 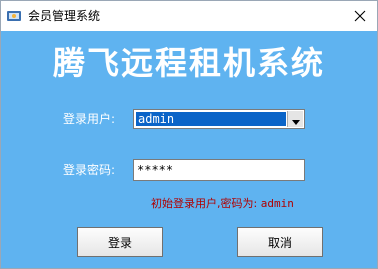 I want to click on cancel-button: 取消, so click(x=280, y=242).